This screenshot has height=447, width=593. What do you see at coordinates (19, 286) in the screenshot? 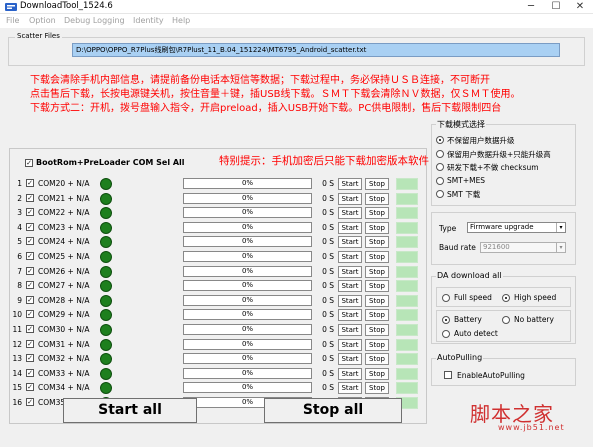
I see `row-number: 8` at bounding box center [19, 286].